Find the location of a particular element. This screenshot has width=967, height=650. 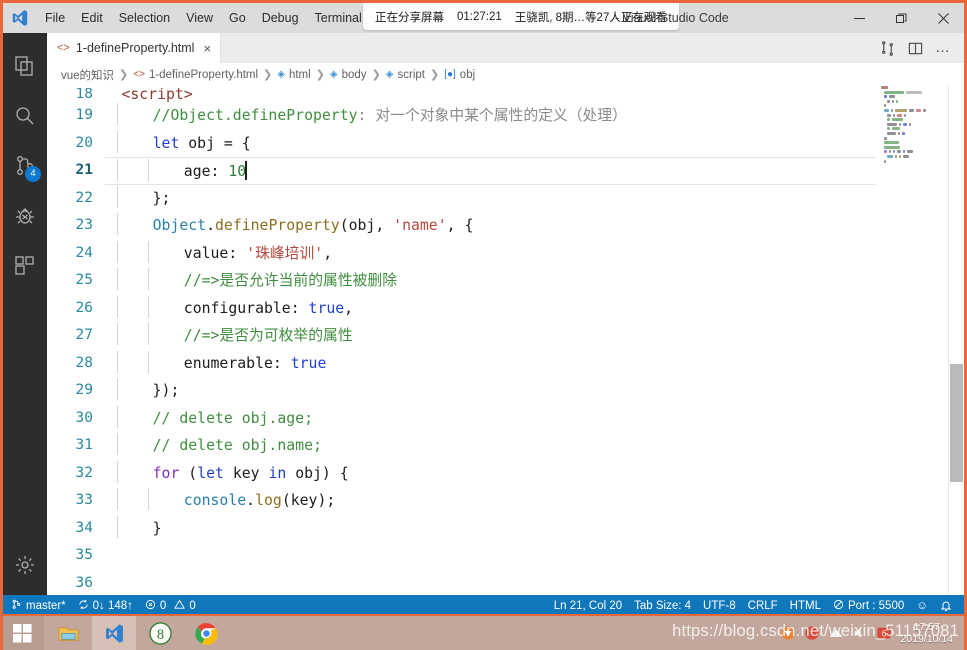

code-line: let obj = { is located at coordinates (534, 144).